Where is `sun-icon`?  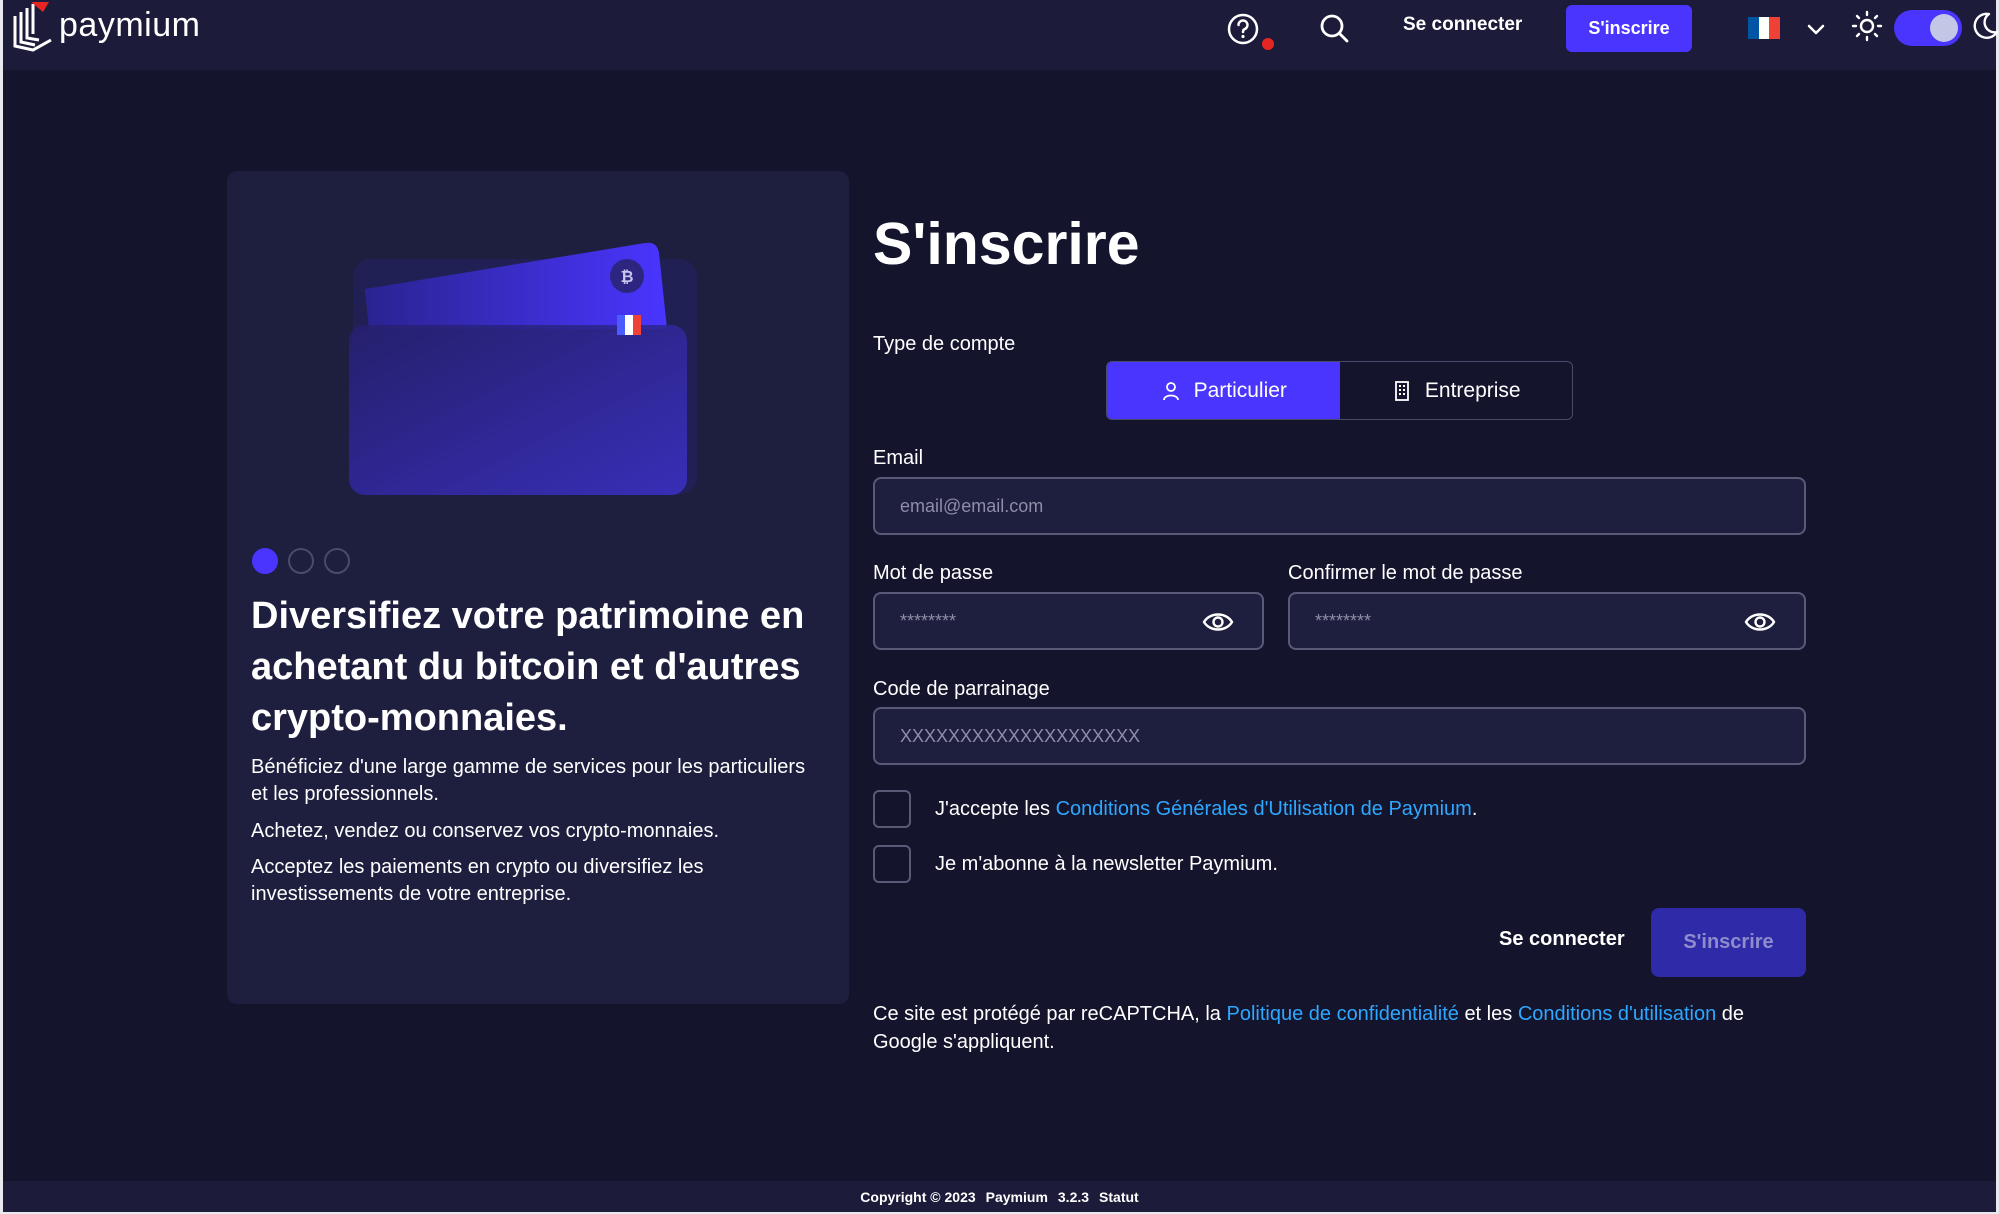 sun-icon is located at coordinates (1867, 26).